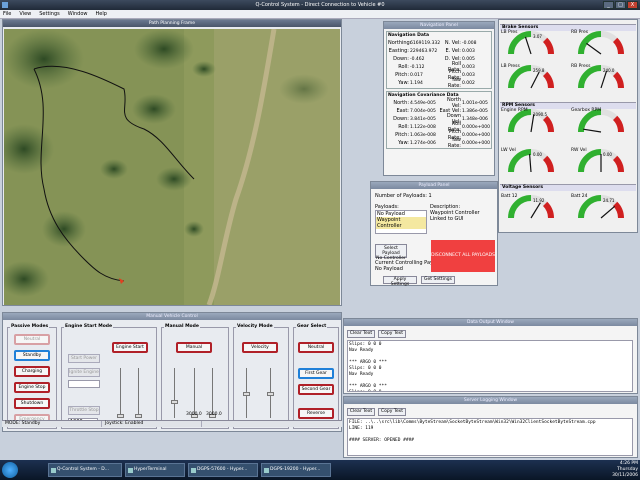 The image size is (640, 480). I want to click on copy-text-button: Copy Text, so click(392, 334).